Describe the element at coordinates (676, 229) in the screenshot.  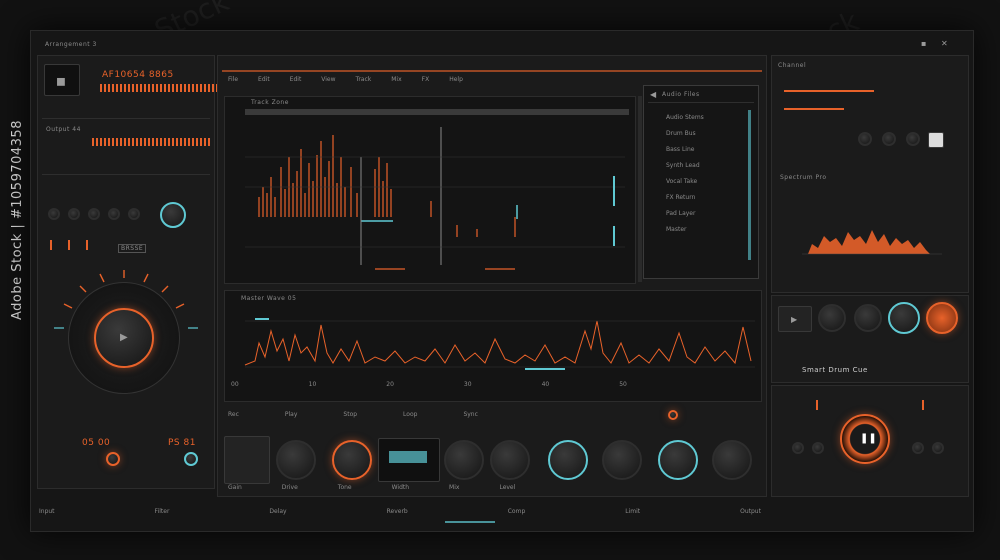
I see `list-item: Master` at that location.